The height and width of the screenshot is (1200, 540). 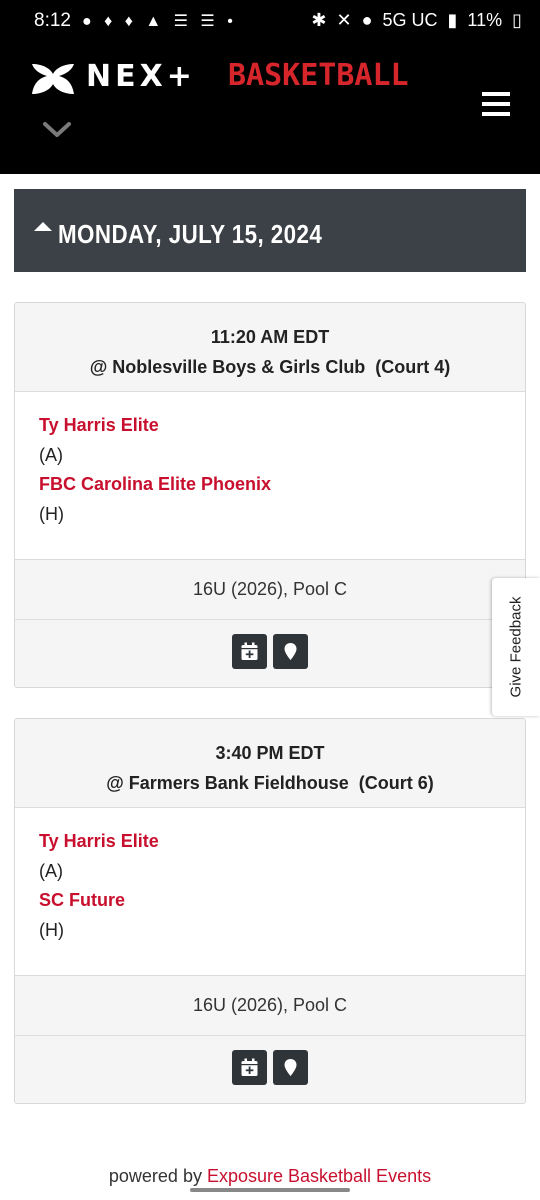 I want to click on game-teams: Ty Harris Elite (A) SC Future (H), so click(x=270, y=892).